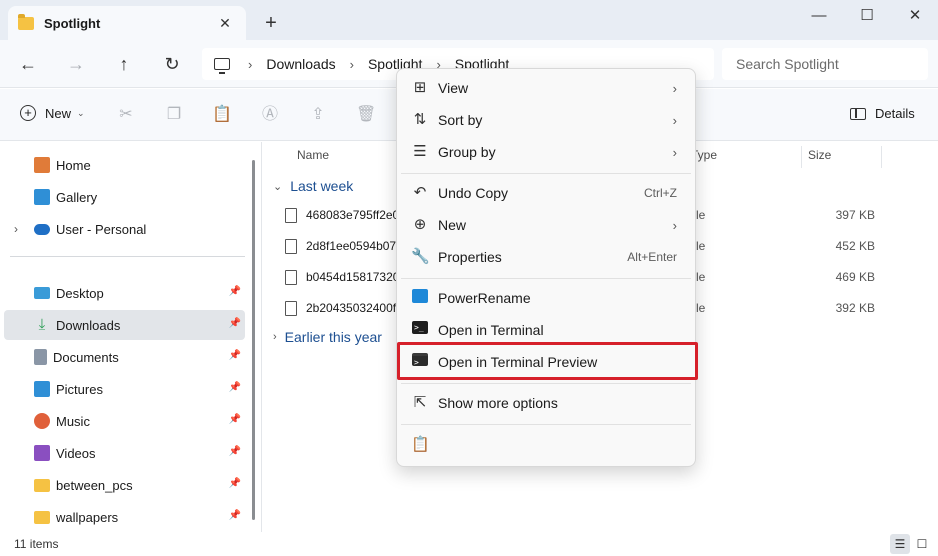 Image resolution: width=938 pixels, height=556 pixels. What do you see at coordinates (469, 544) in the screenshot?
I see `status-bar: 11 items ☰ ☐` at bounding box center [469, 544].